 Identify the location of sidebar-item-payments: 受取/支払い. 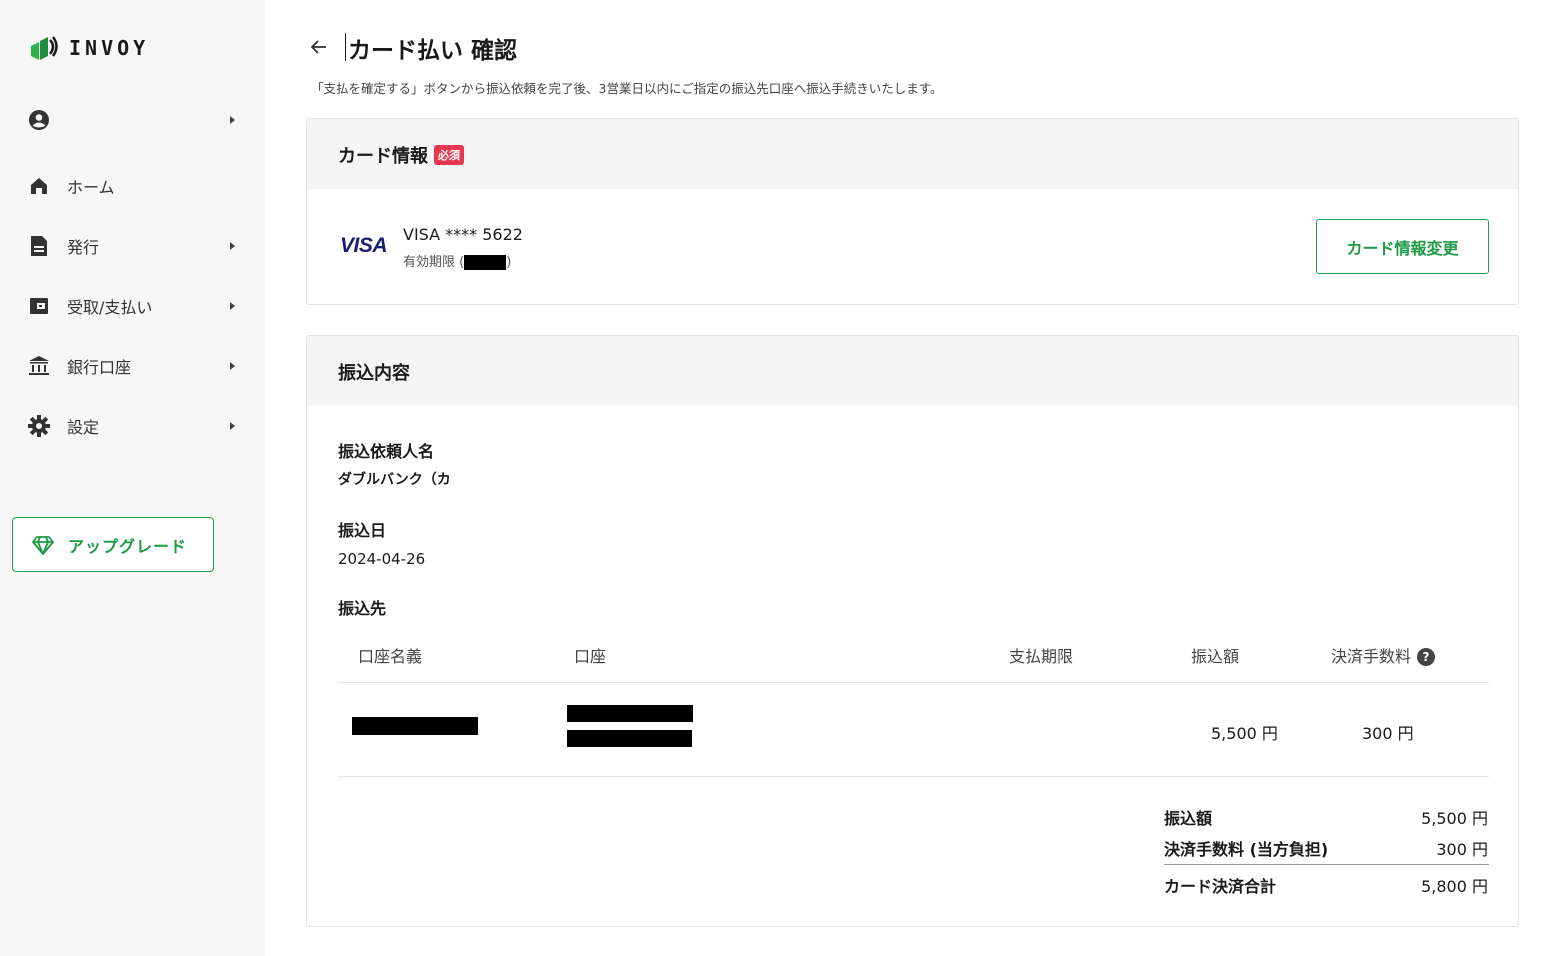
(133, 306).